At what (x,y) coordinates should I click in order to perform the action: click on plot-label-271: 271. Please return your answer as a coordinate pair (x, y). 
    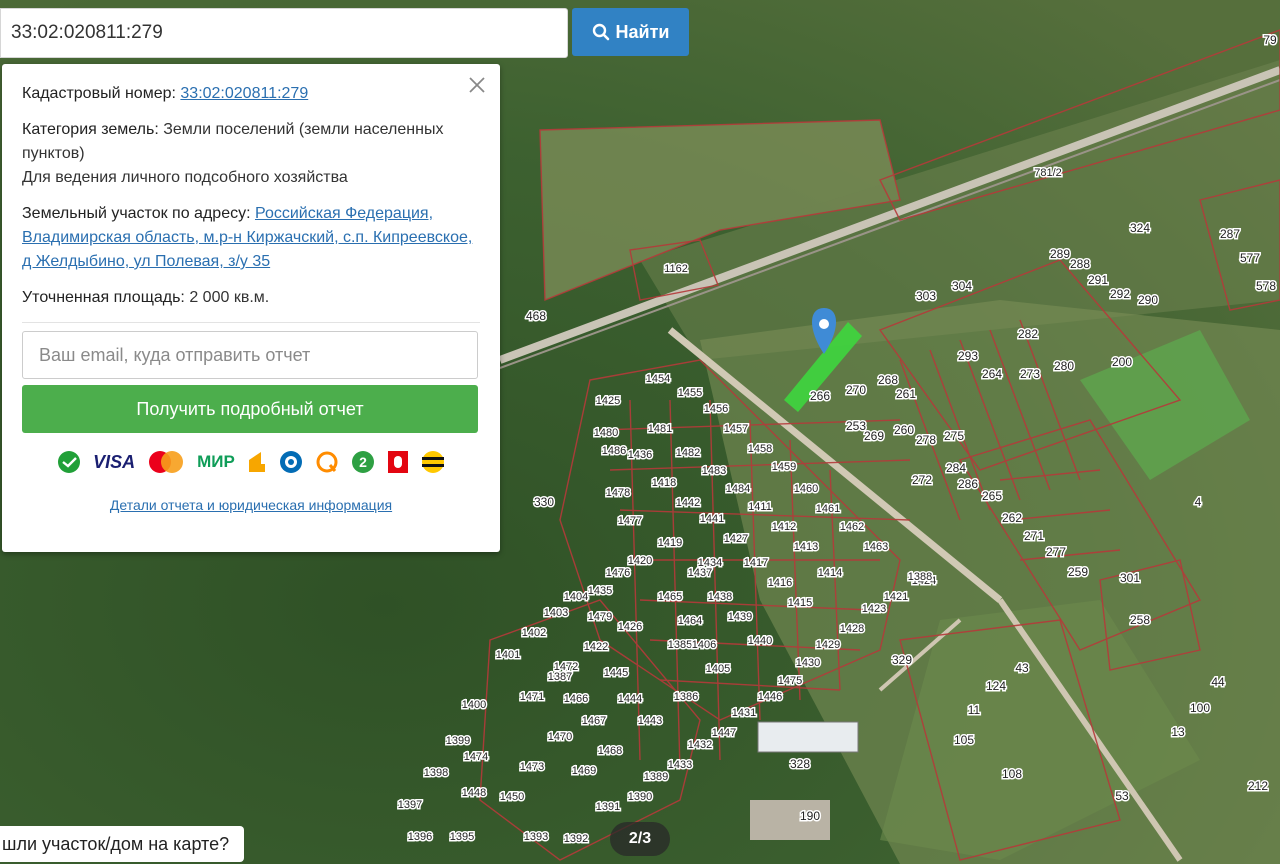
    Looking at the image, I should click on (1033, 536).